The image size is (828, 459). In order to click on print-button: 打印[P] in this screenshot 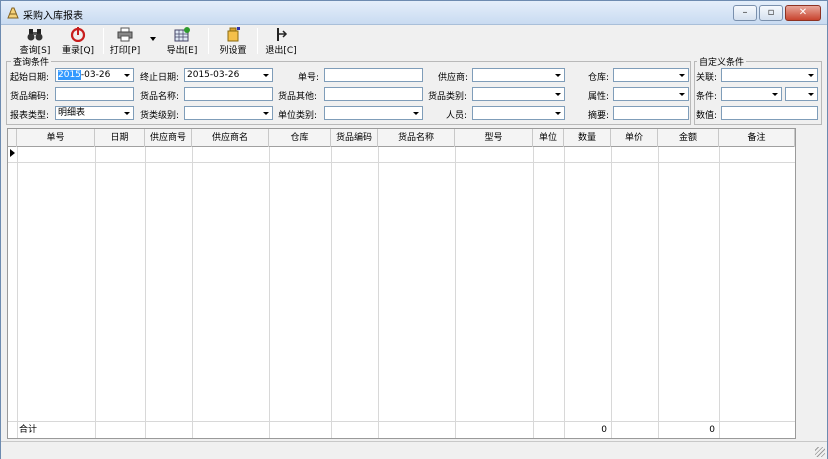, I will do `click(125, 41)`.